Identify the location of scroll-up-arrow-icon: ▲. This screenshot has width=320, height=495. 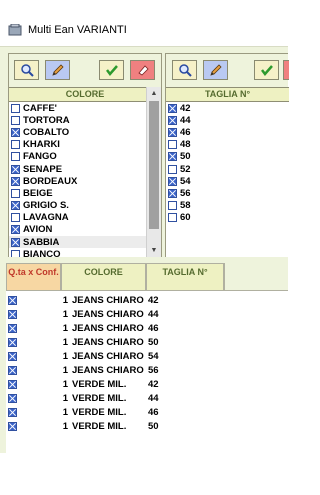
(154, 93).